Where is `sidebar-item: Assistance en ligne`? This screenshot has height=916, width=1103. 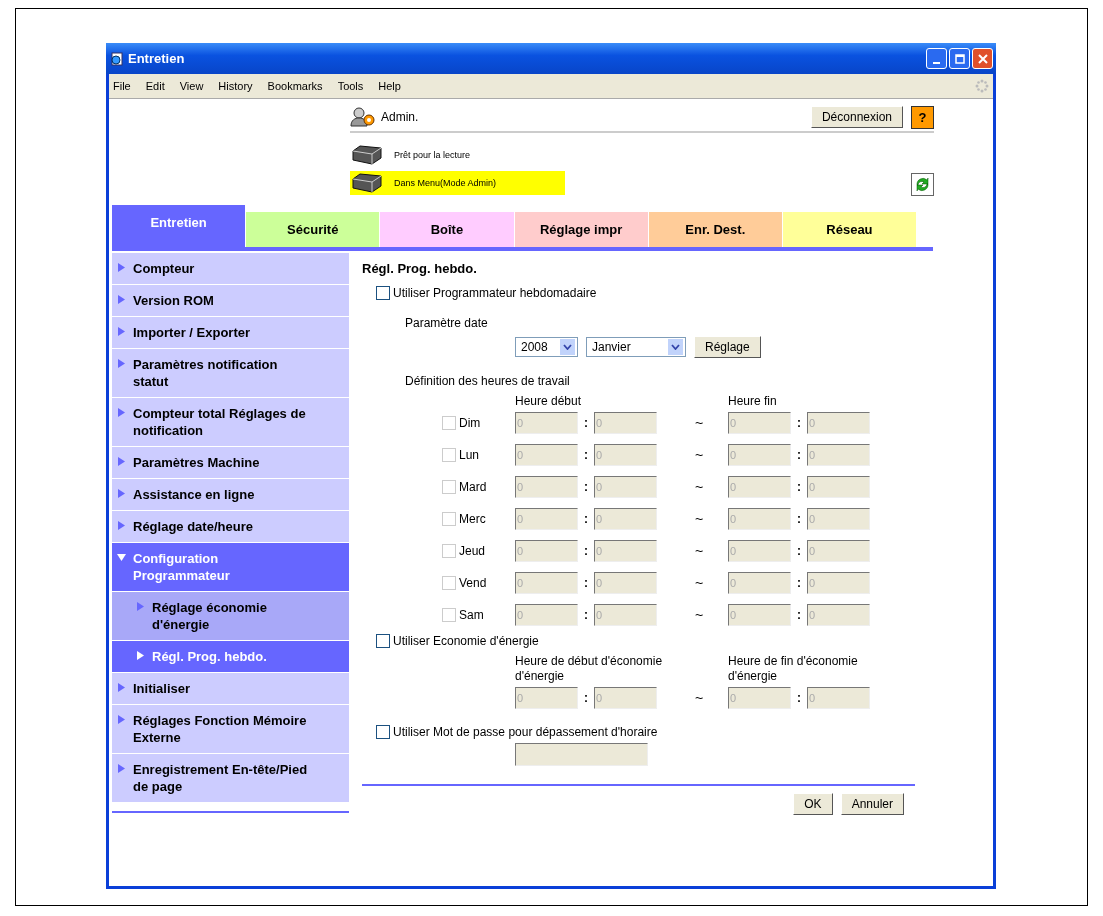 sidebar-item: Assistance en ligne is located at coordinates (230, 495).